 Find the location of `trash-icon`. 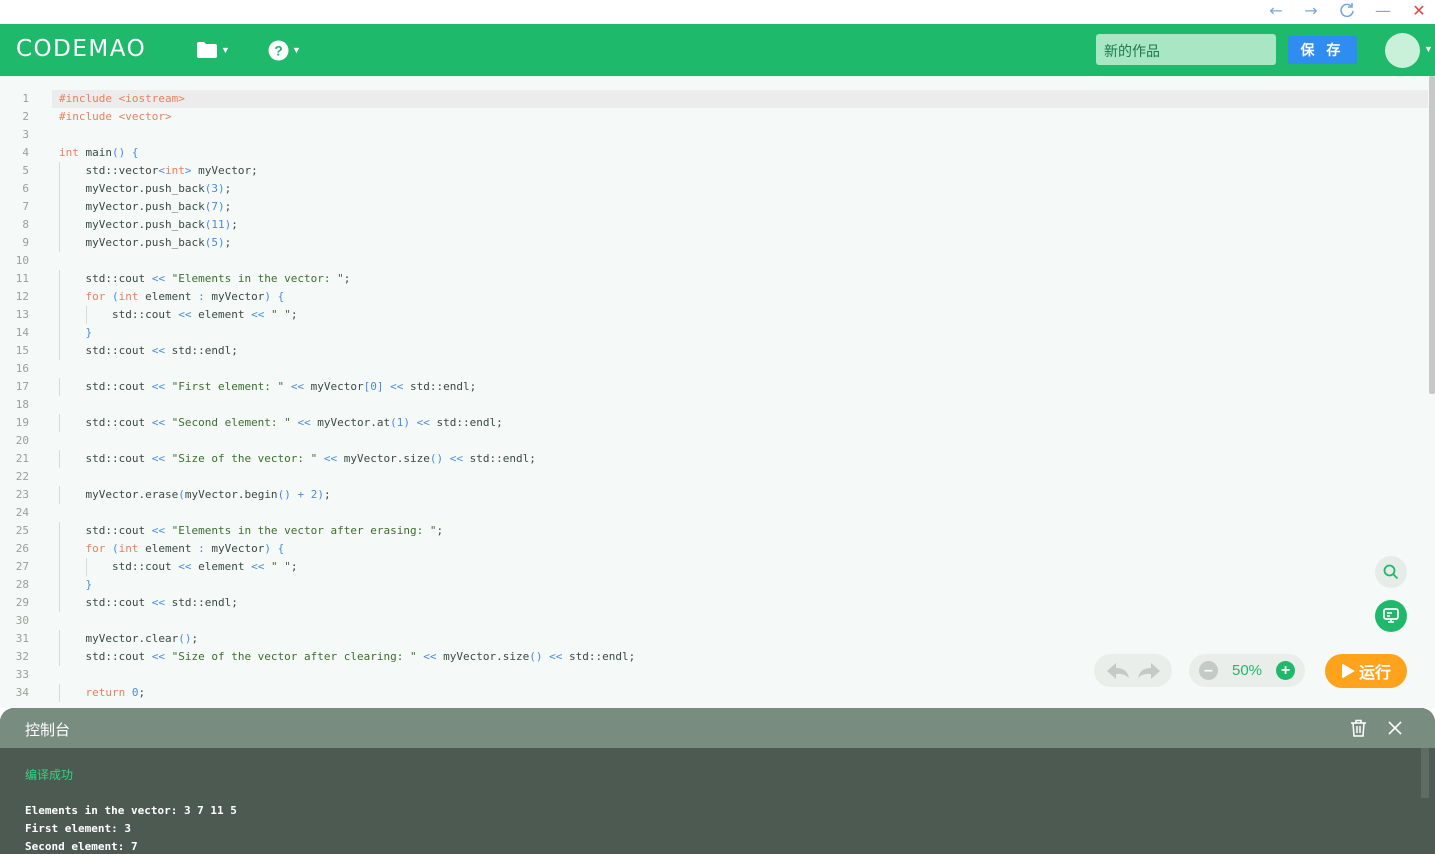

trash-icon is located at coordinates (1358, 728).